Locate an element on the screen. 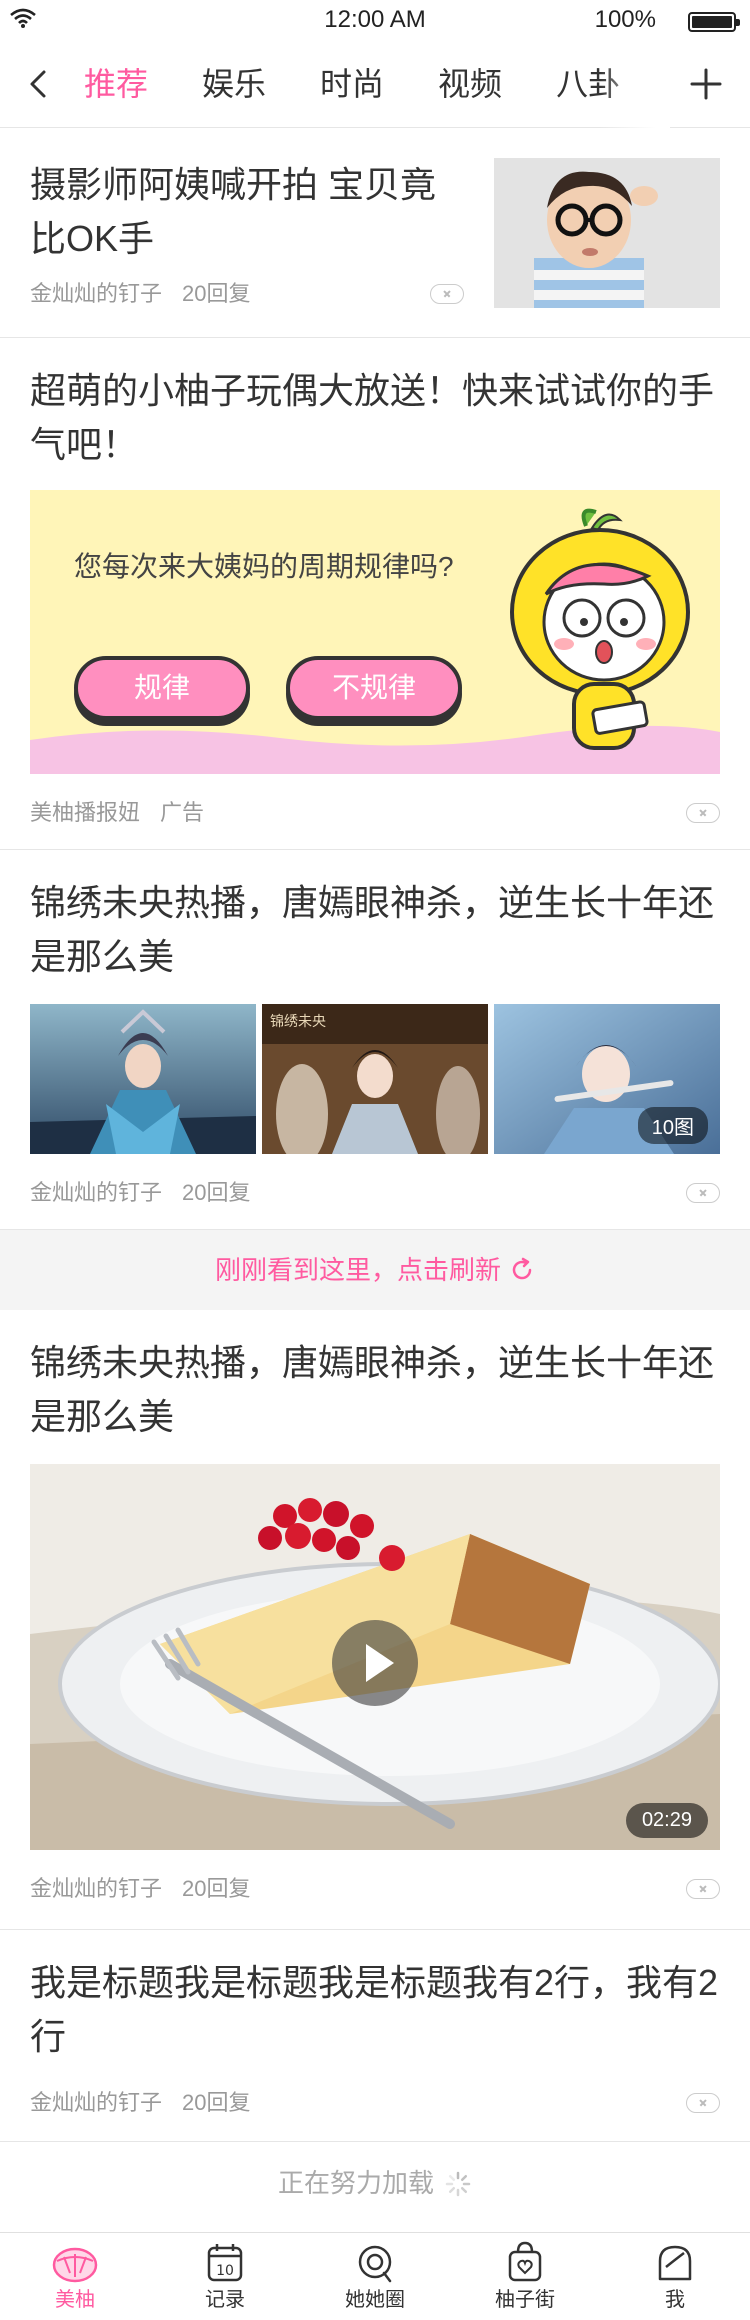 This screenshot has height=2320, width=750. ad-banner: 您每次来大姨妈的周期规律吗? 规律 不规律 is located at coordinates (375, 632).